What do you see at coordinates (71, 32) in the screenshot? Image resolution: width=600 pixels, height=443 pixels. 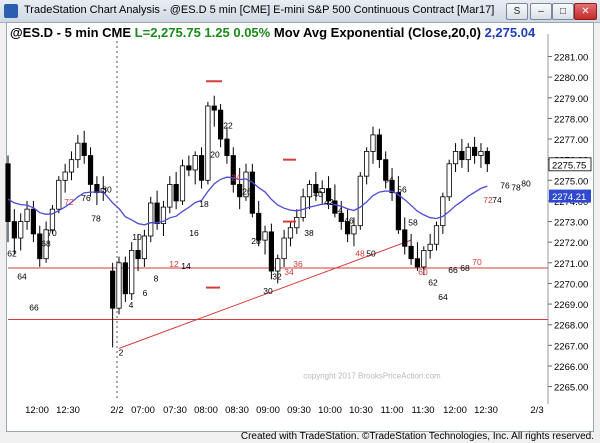 I see `symbol-label: @ES.D - 5 min CME` at bounding box center [71, 32].